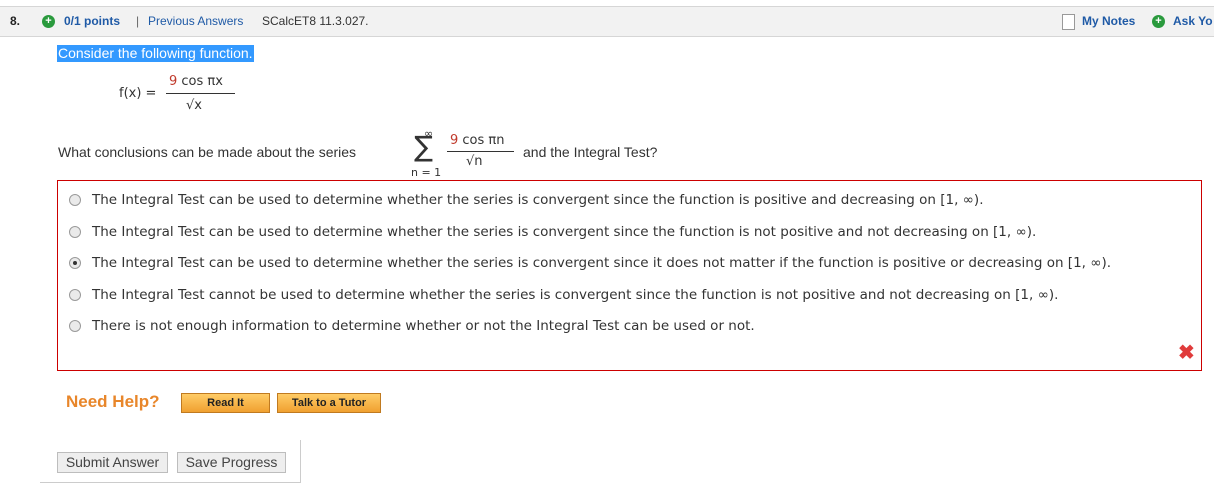  Describe the element at coordinates (590, 152) in the screenshot. I see `question-suffix: and the Integral Test?` at that location.